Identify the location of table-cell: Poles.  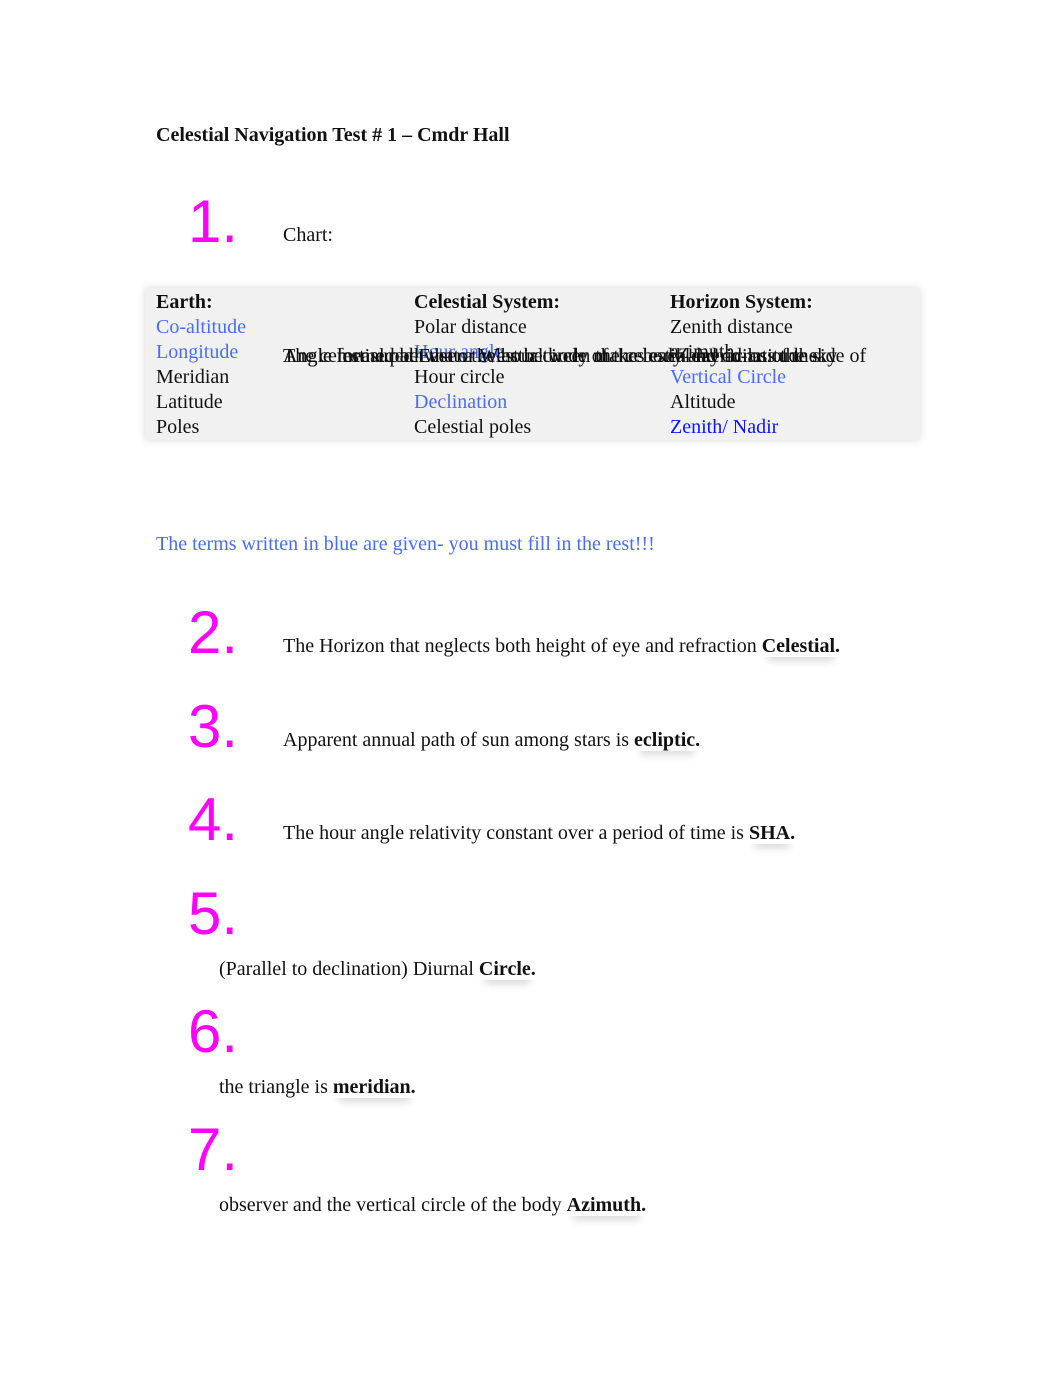
(178, 427).